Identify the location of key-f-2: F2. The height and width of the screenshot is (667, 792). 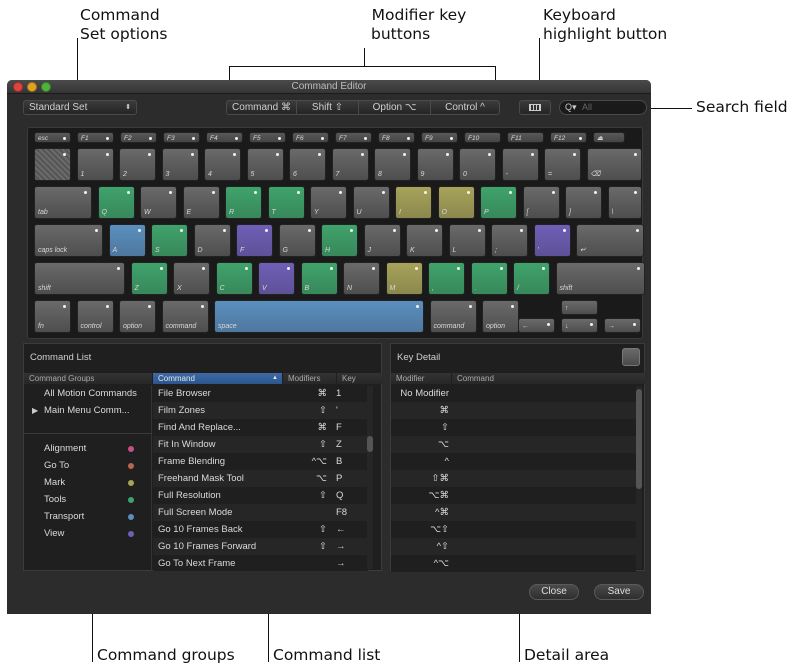
(138, 137).